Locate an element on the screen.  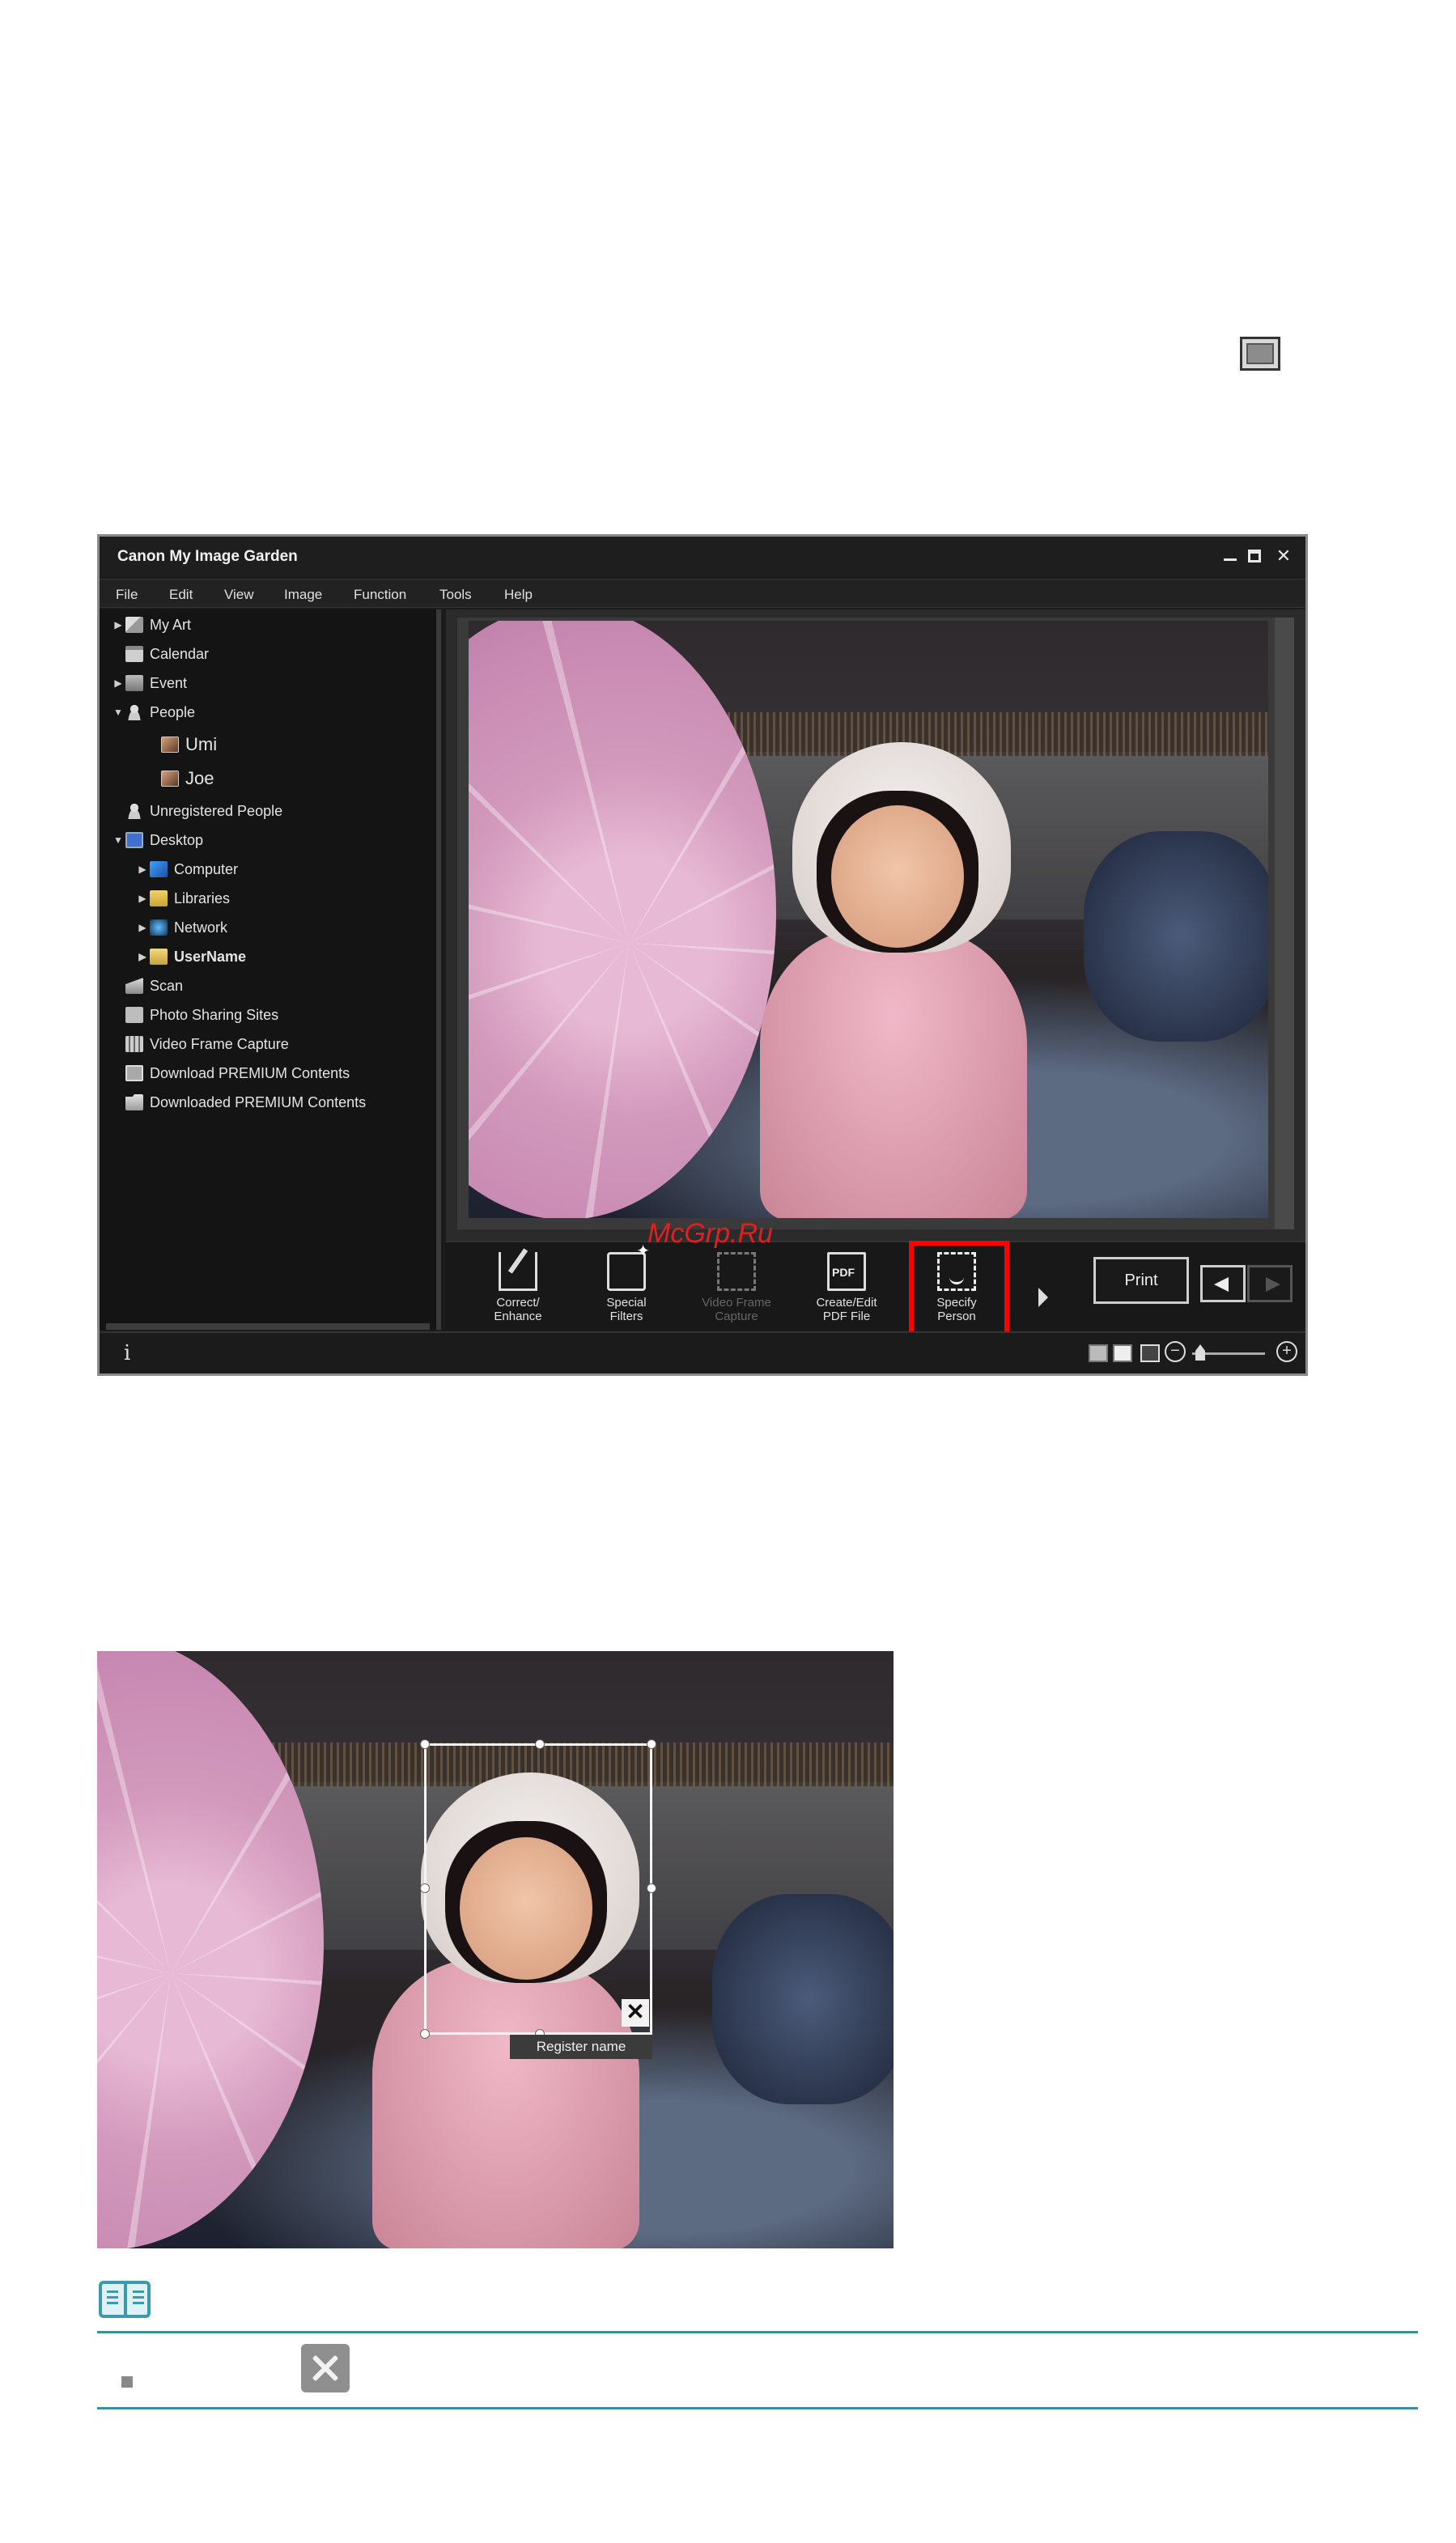
download-premium-icon is located at coordinates (134, 1073).